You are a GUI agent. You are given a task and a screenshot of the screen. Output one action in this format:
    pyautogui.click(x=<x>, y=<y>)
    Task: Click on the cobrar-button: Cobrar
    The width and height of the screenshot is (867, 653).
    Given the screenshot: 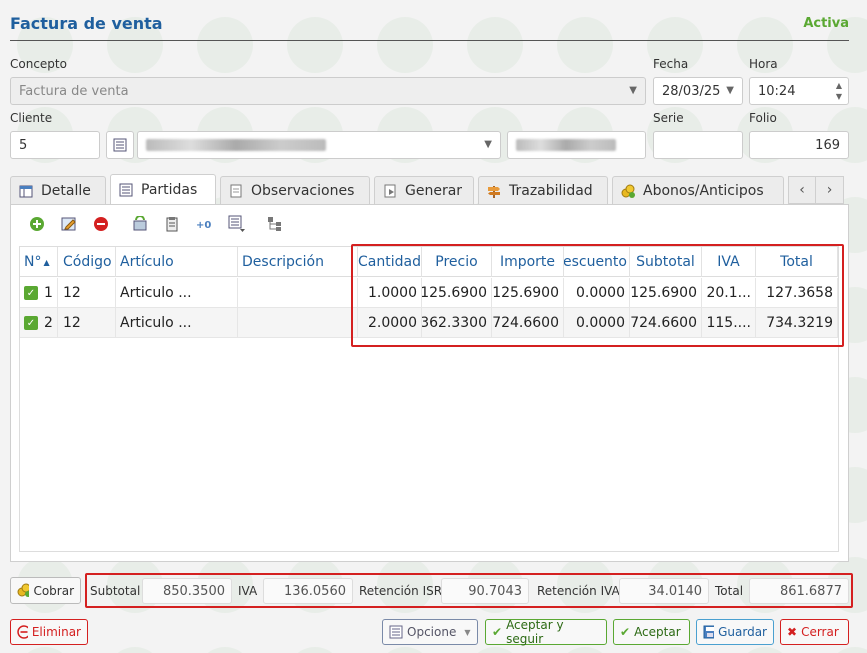 What is the action you would take?
    pyautogui.click(x=45, y=590)
    